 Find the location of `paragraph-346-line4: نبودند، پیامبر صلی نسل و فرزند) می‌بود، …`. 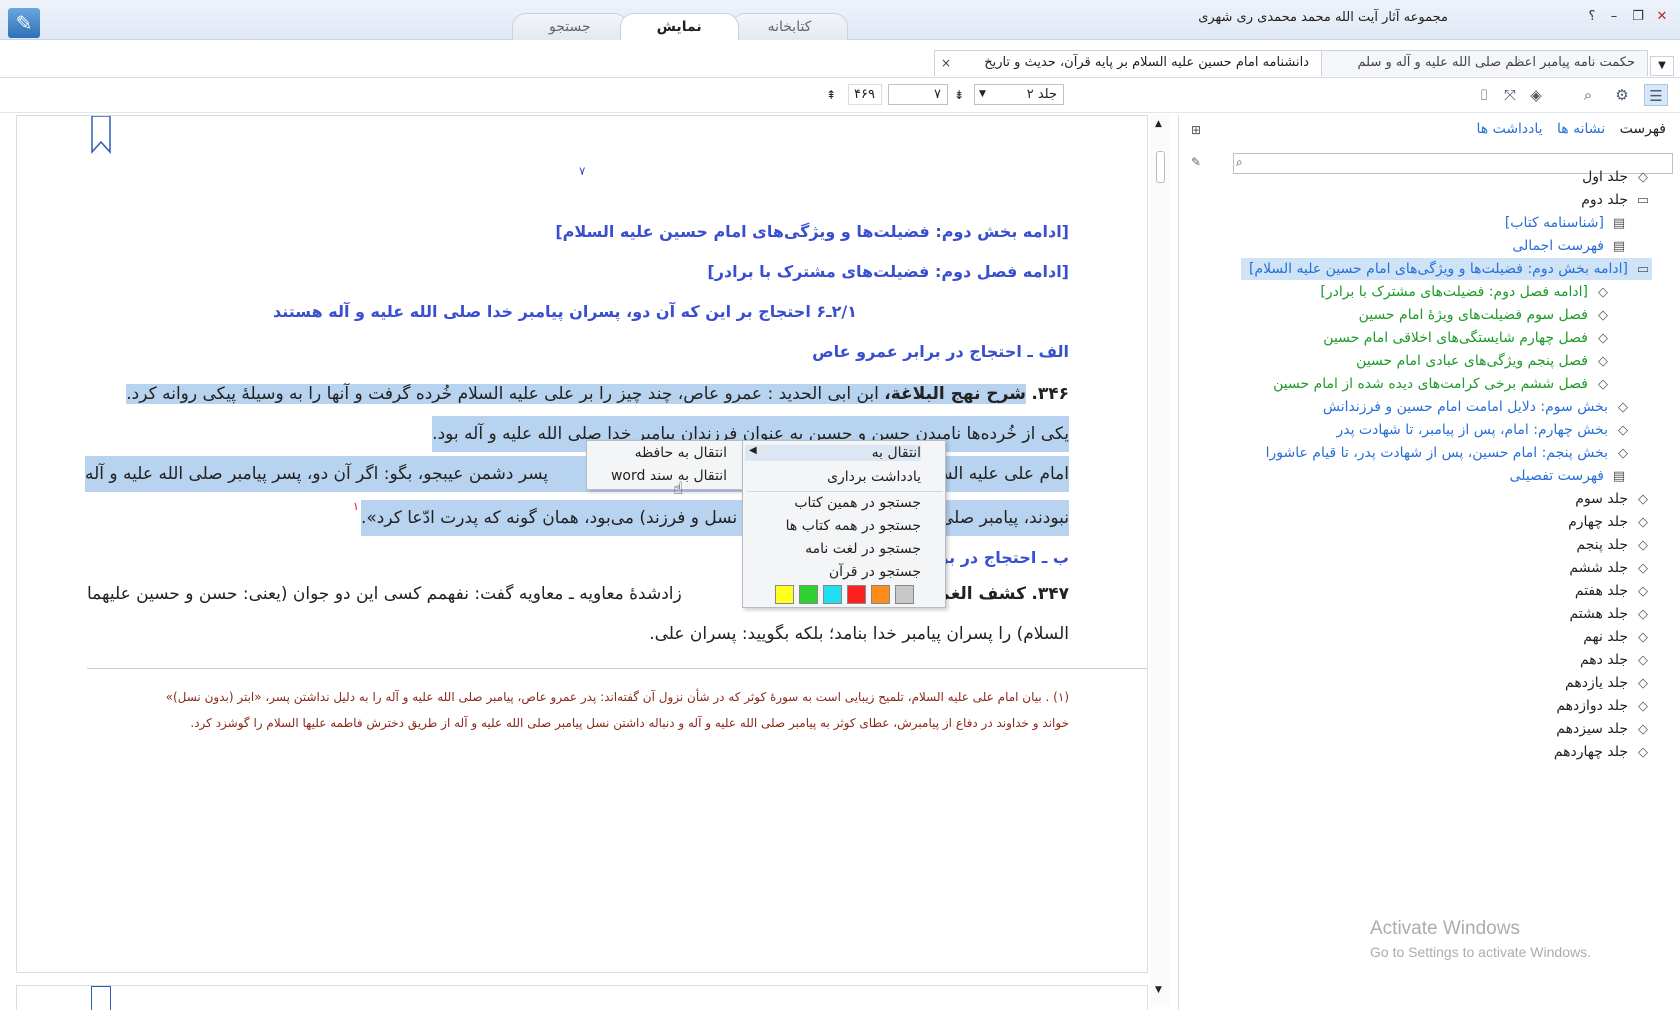

paragraph-346-line4: نبودند، پیامبر صلی نسل و فرزند) می‌بود، … is located at coordinates (715, 518).